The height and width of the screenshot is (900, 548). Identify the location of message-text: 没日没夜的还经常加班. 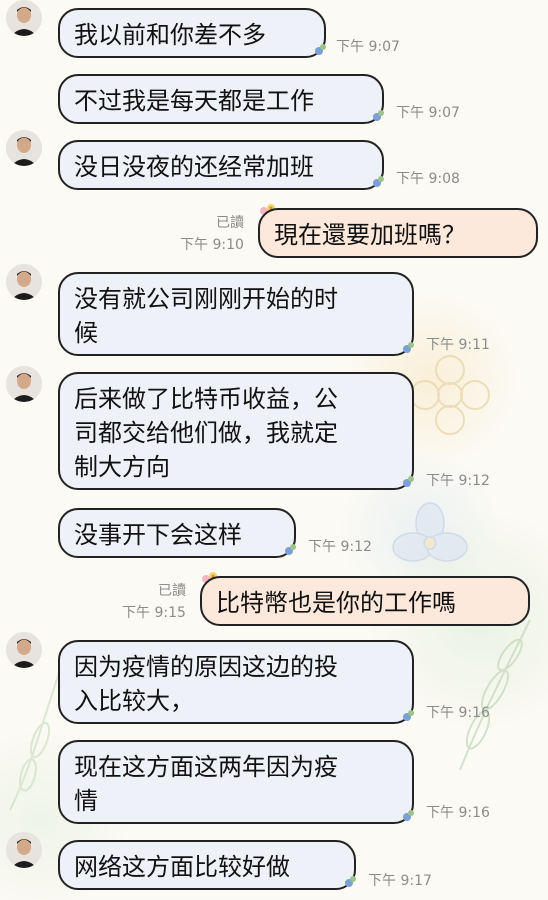
(194, 167).